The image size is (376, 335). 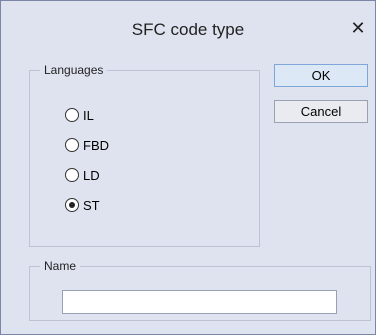 I want to click on name-input, so click(x=199, y=302).